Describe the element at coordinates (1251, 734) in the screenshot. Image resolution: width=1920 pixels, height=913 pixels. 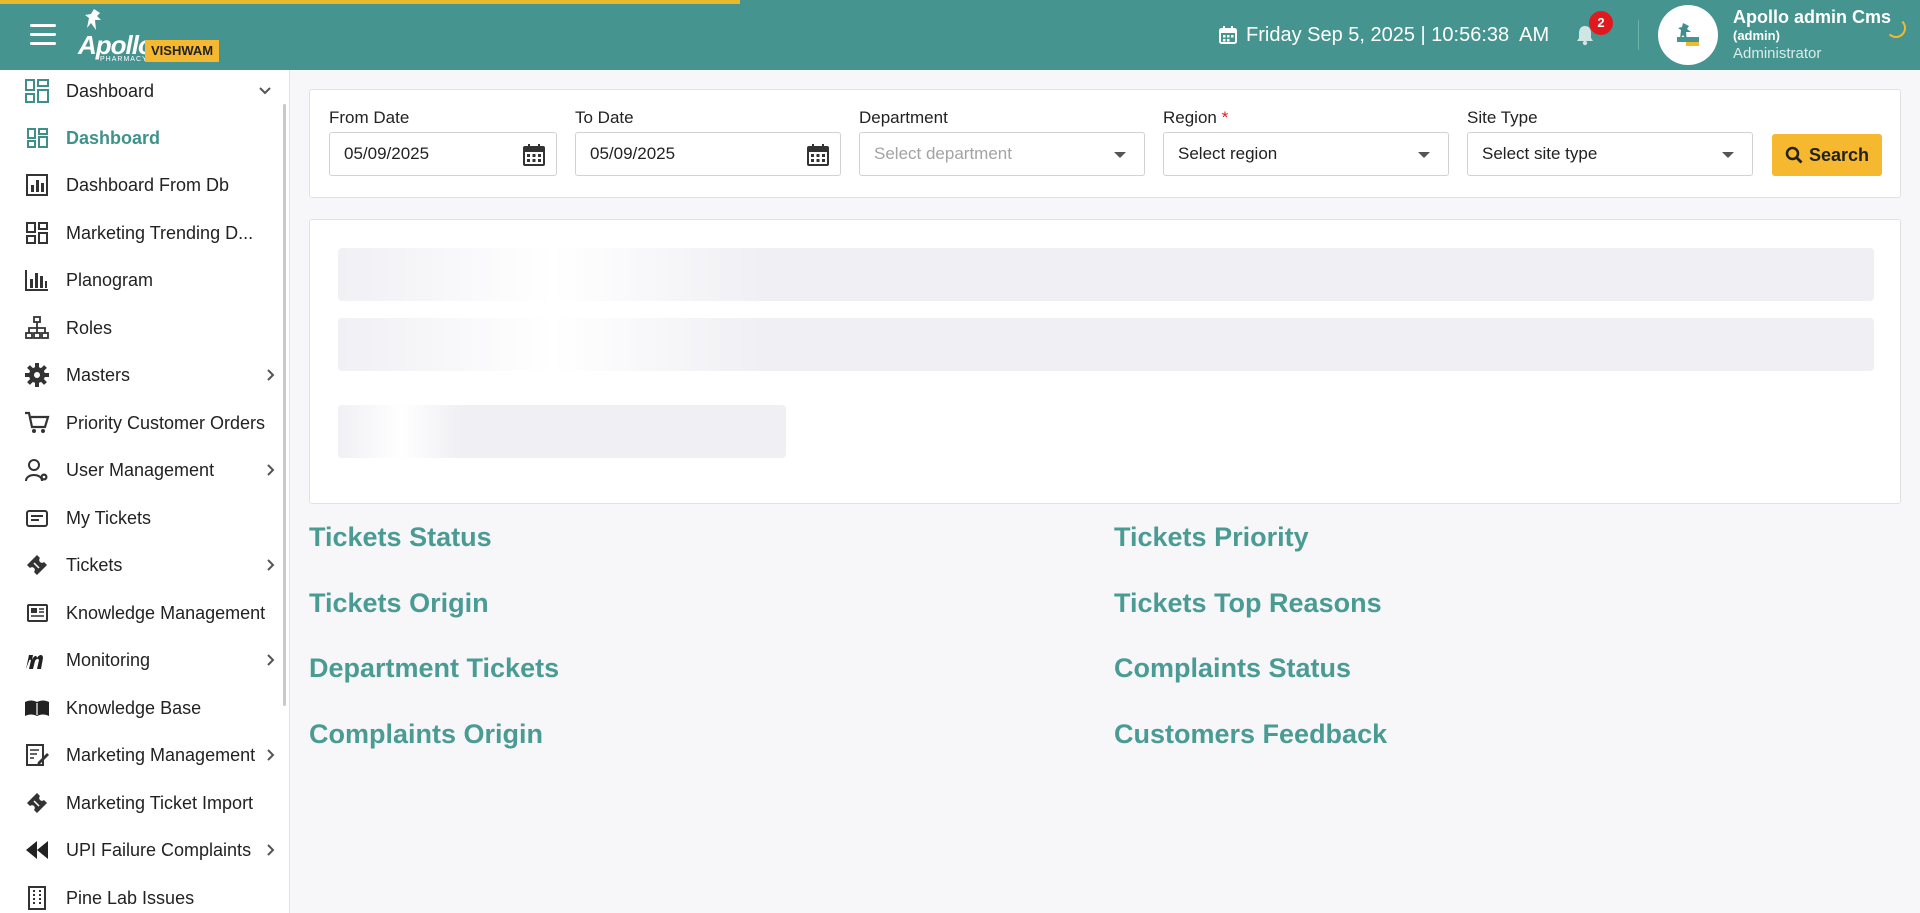
I see `customers-feedback-title: Customers Feedback` at that location.